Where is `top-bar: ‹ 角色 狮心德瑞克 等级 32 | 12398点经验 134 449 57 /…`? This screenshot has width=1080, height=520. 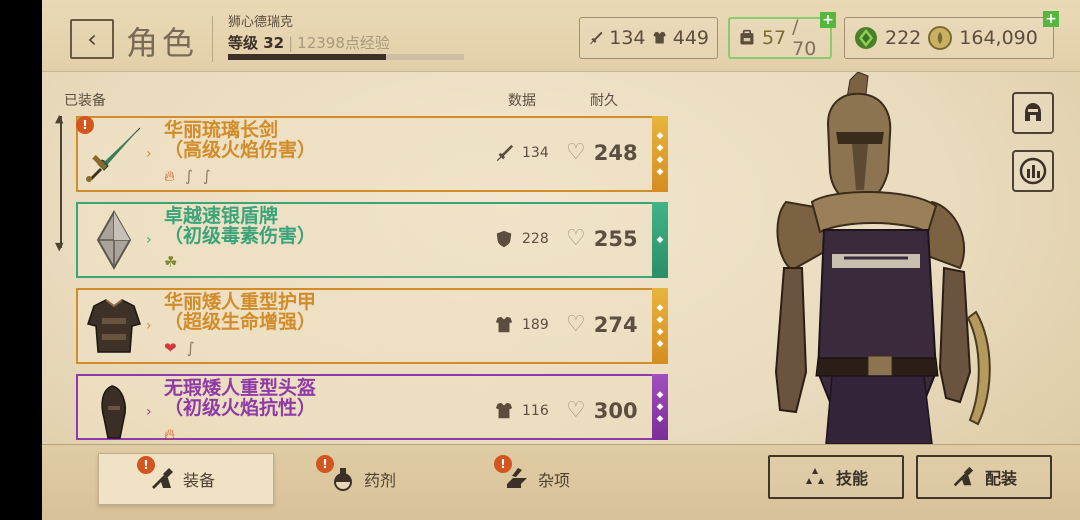
top-bar: ‹ 角色 狮心德瑞克 等级 32 | 12398点经验 134 449 57 /… is located at coordinates (561, 36).